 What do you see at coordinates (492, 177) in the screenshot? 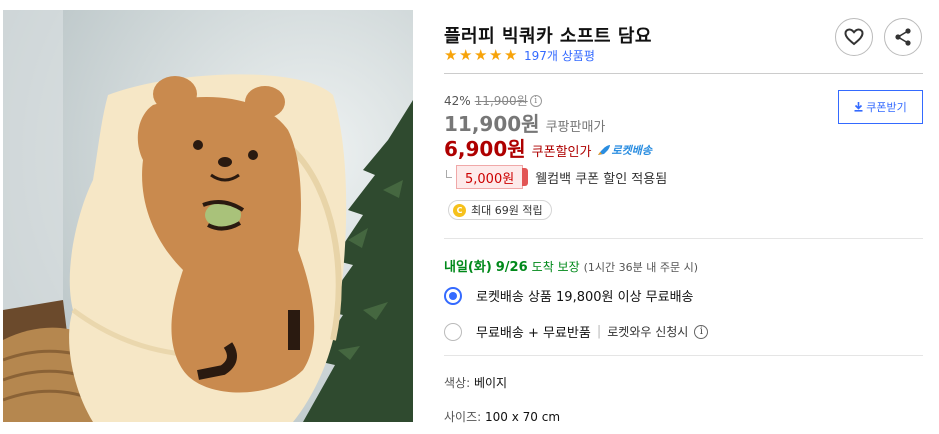
I see `coupon-amount-chip: 5,000원` at bounding box center [492, 177].